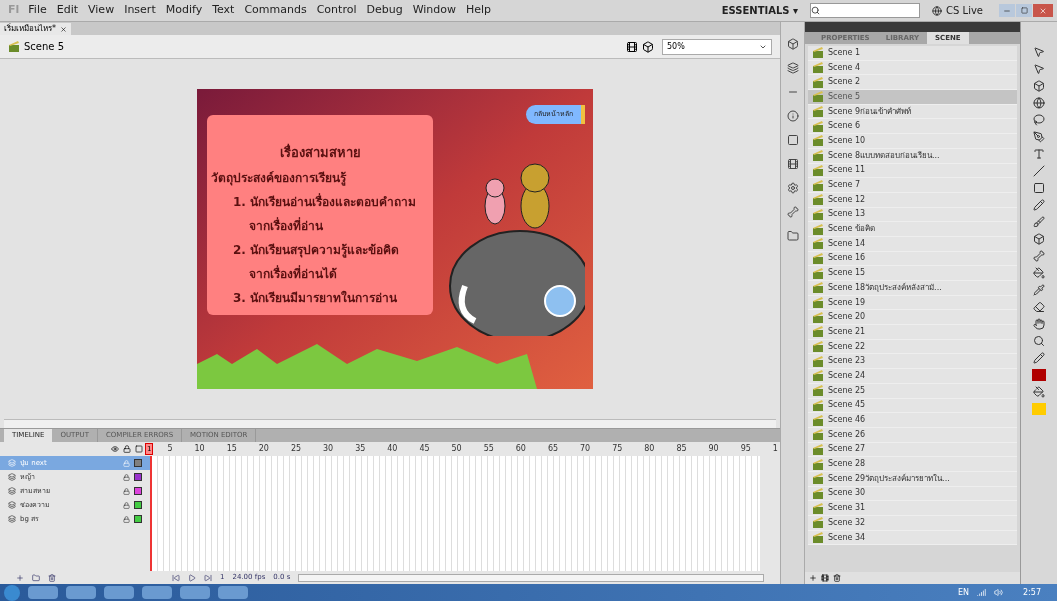 Image resolution: width=1057 pixels, height=601 pixels. I want to click on menu-item: Insert, so click(140, 10).